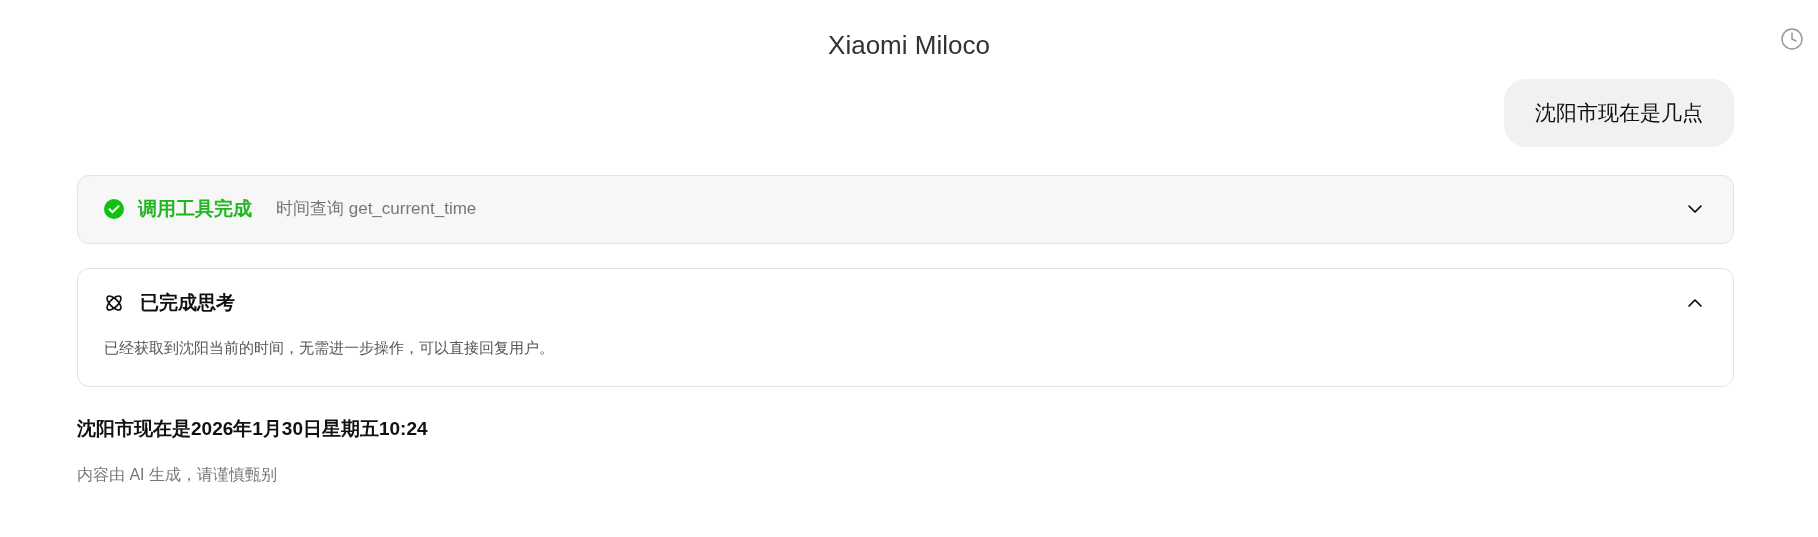 This screenshot has height=537, width=1818. I want to click on history-icon, so click(1792, 39).